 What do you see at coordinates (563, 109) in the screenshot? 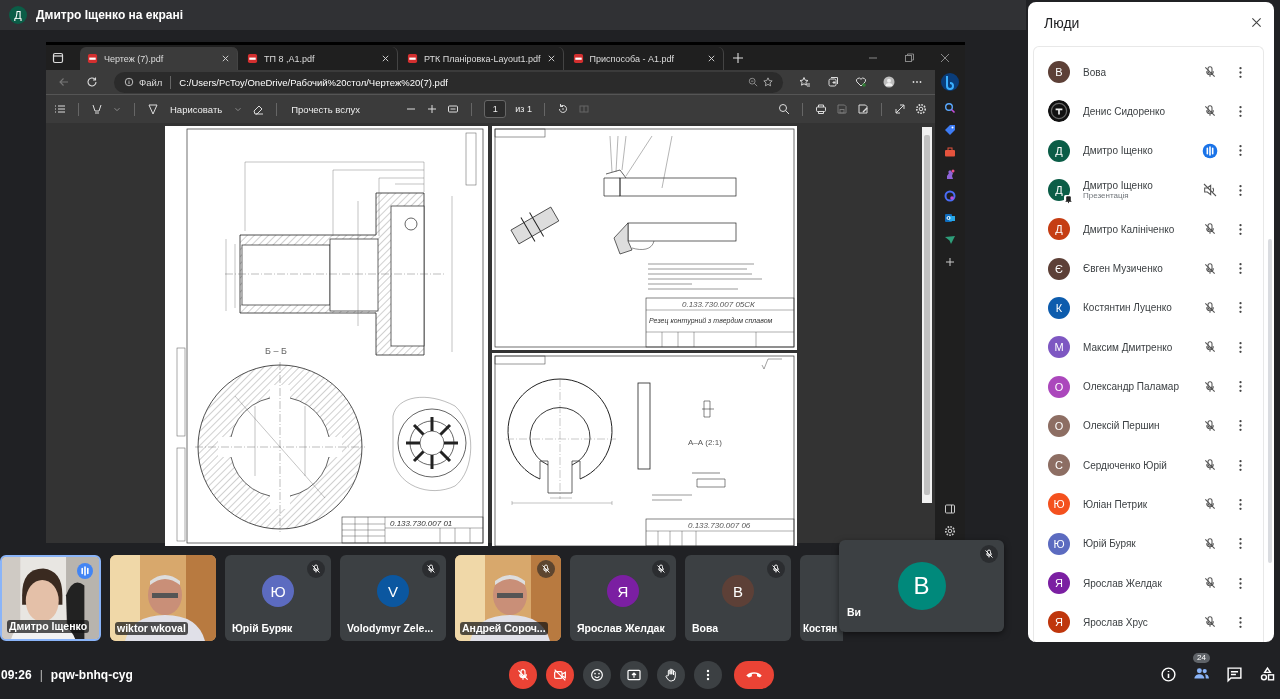
I see `rotate-icon` at bounding box center [563, 109].